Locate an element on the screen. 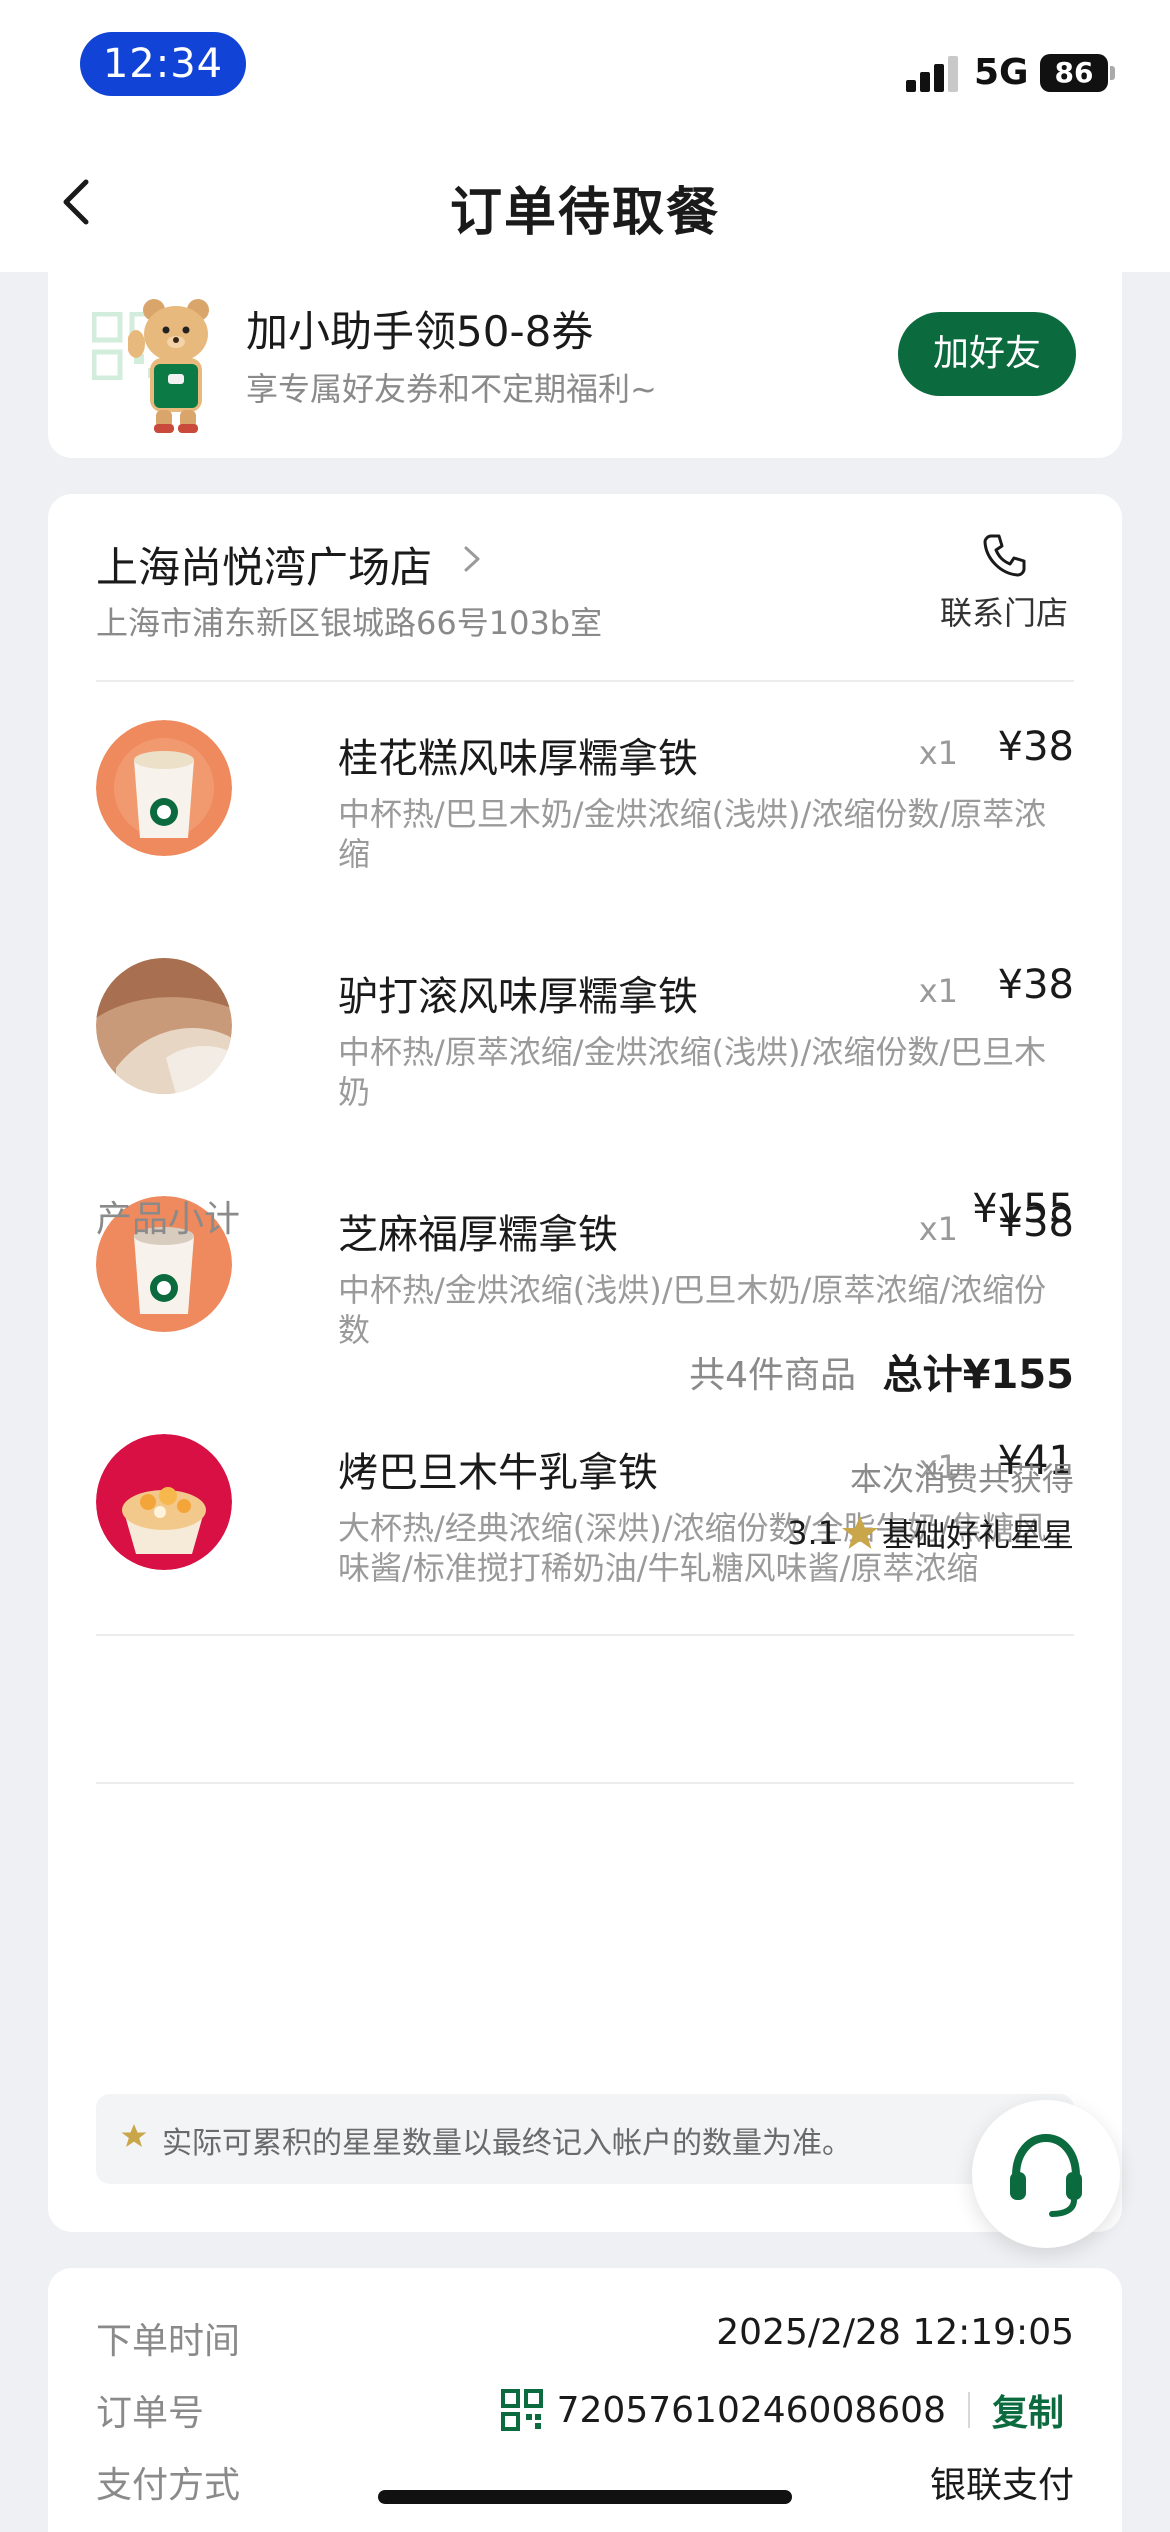 This screenshot has width=1170, height=2532. item-name: 芝麻福厚糯拿铁 is located at coordinates (478, 1235).